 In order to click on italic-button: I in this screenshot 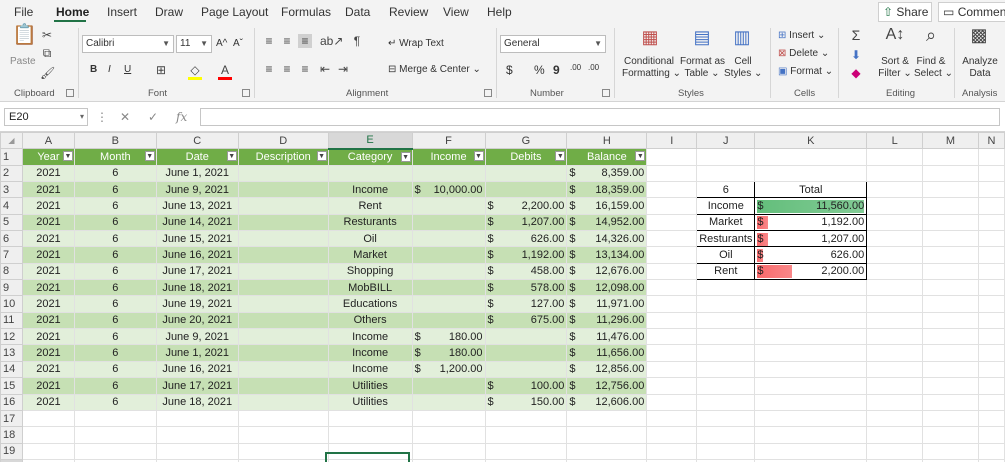, I will do `click(109, 70)`.